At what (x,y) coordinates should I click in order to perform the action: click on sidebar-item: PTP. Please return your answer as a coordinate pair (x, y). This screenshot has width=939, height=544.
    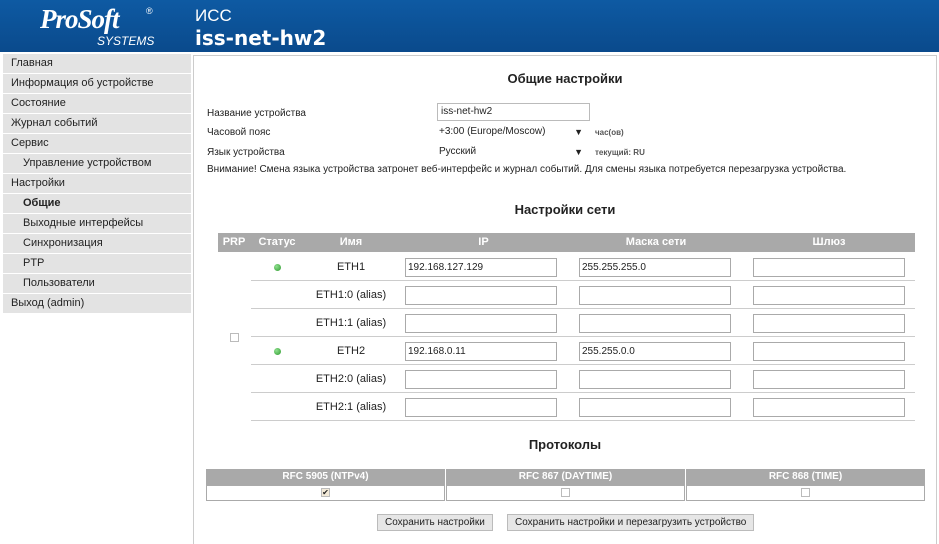
    Looking at the image, I should click on (97, 263).